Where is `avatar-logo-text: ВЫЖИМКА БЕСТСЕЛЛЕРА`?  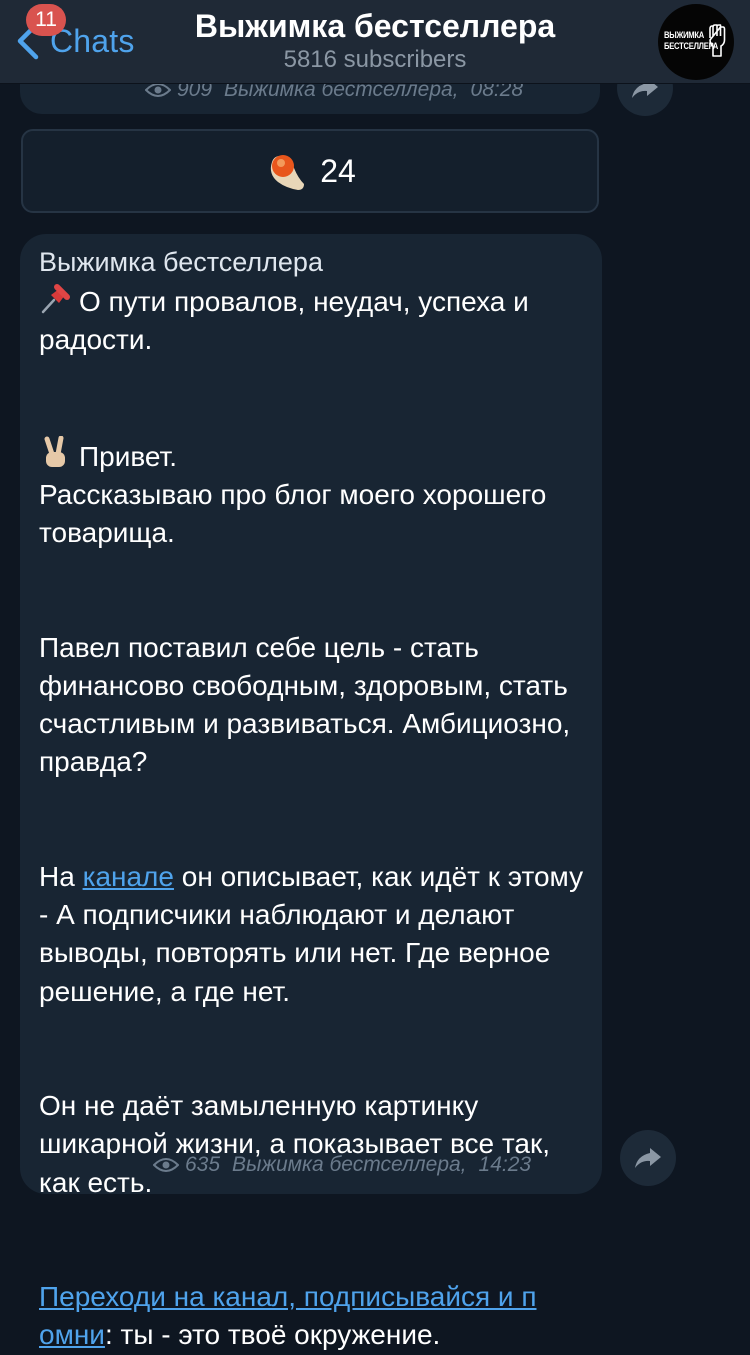 avatar-logo-text: ВЫЖИМКА БЕСТСЕЛЛЕРА is located at coordinates (691, 41).